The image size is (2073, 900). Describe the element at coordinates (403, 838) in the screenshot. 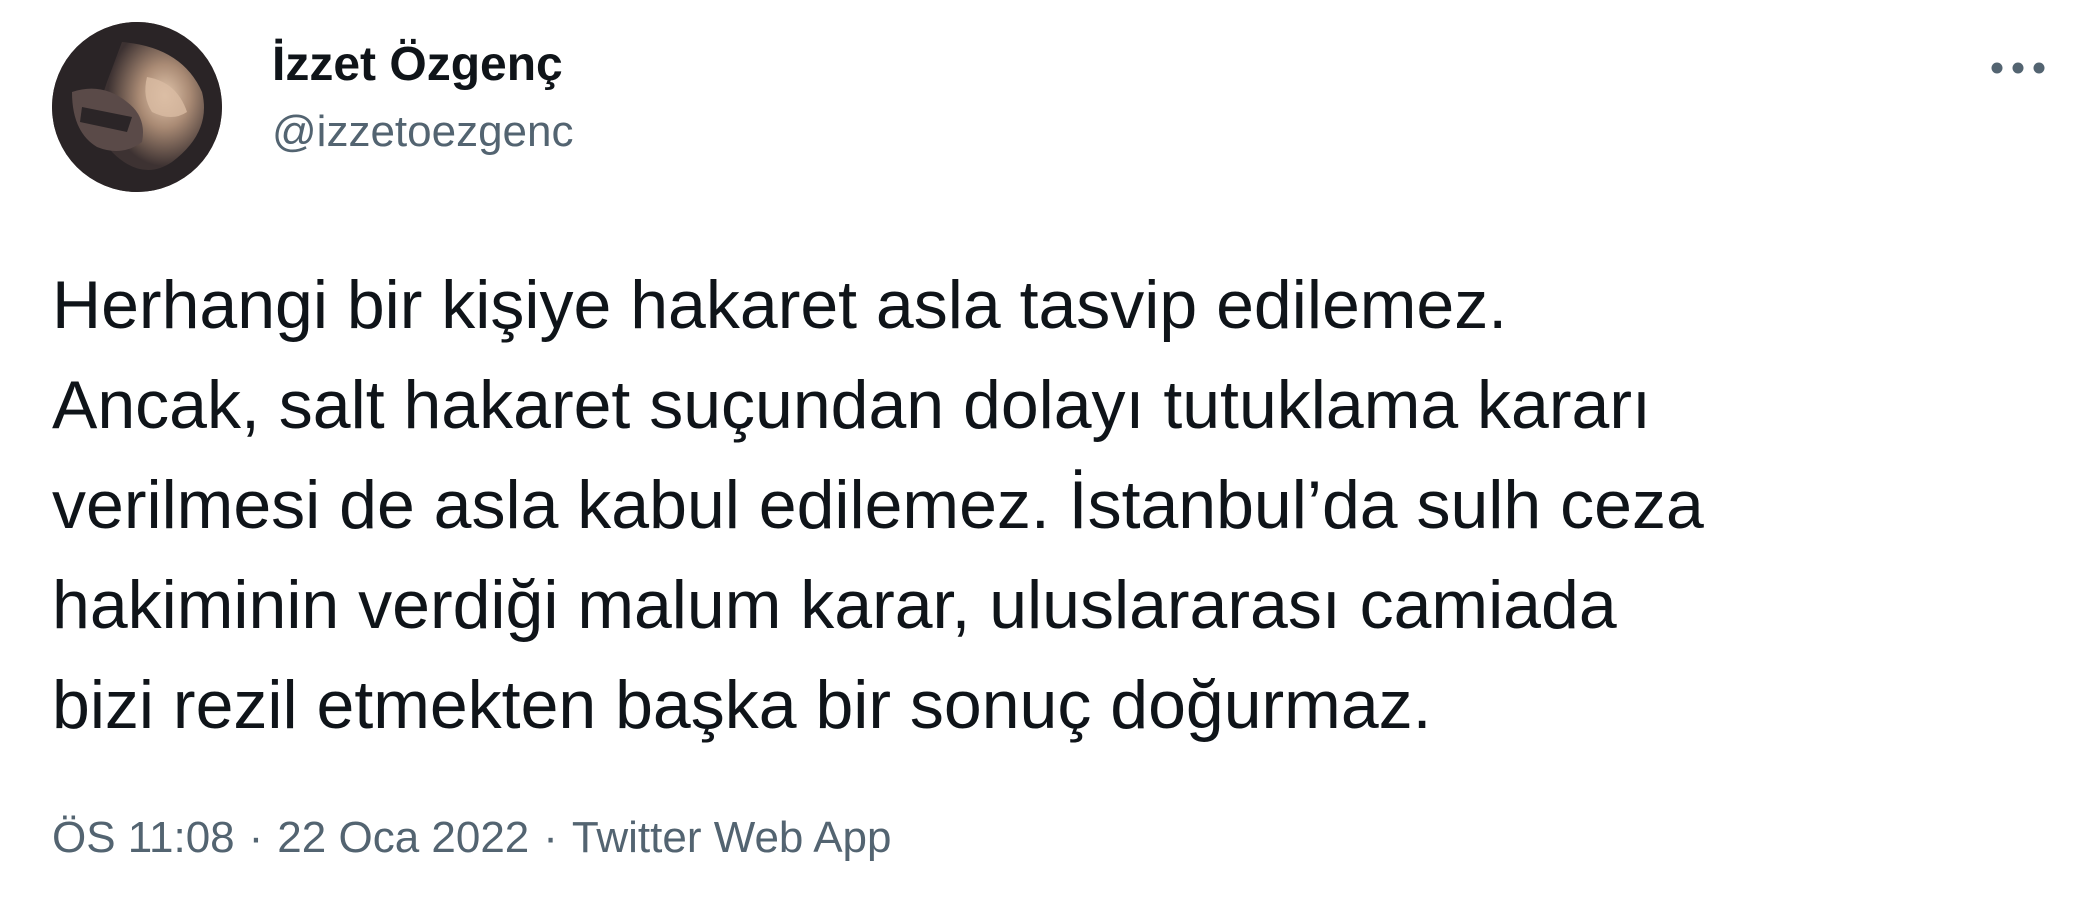

I see `tweet-date: 22 Oca 2022` at that location.